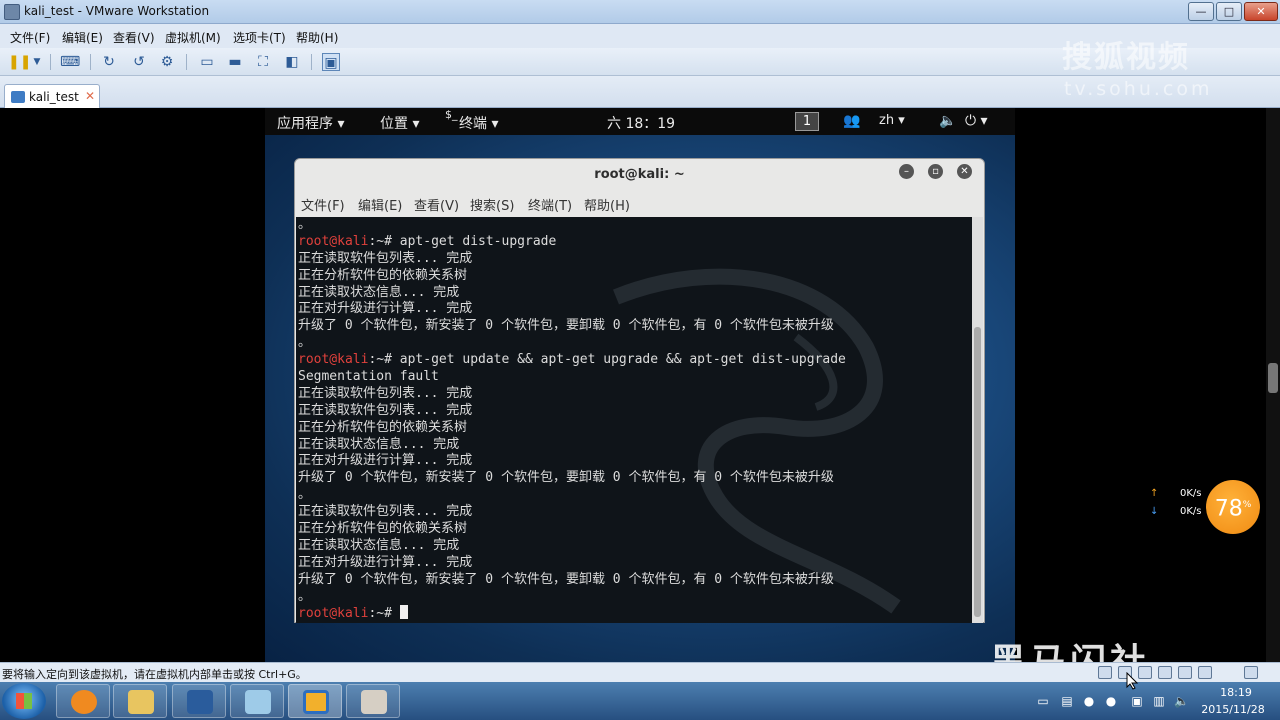  What do you see at coordinates (1126, 57) in the screenshot?
I see `sohu-logo-cn: 搜狐视频` at bounding box center [1126, 57].